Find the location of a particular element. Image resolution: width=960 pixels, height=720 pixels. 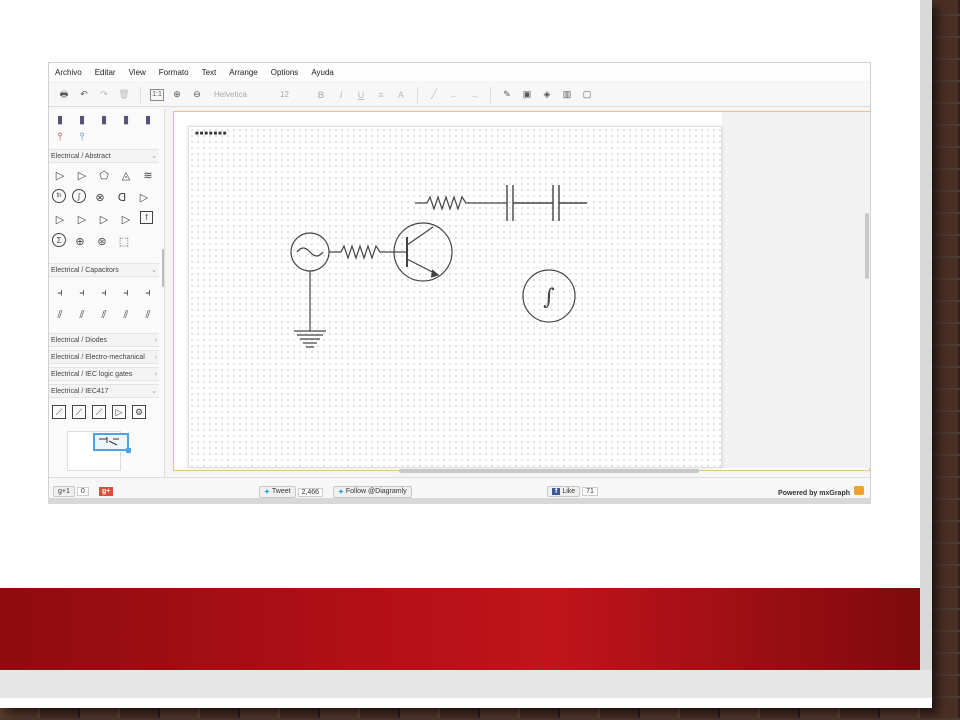

gplus-one-button: g+1 0 is located at coordinates (71, 491).